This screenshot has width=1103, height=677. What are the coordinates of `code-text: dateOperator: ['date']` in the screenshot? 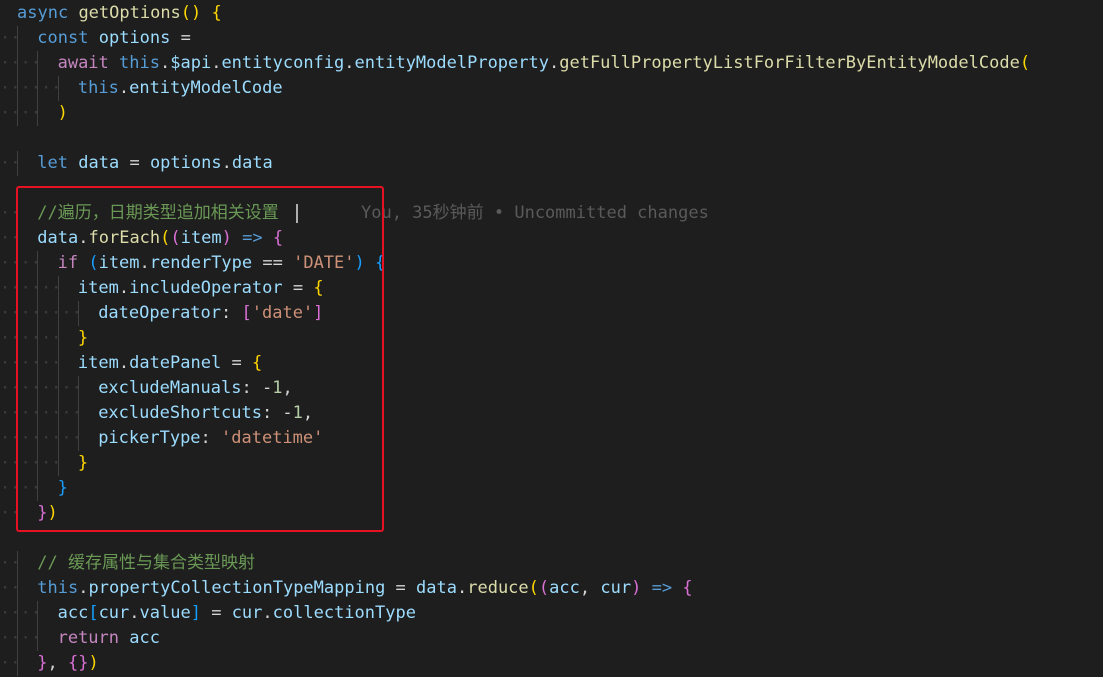 It's located at (210, 313).